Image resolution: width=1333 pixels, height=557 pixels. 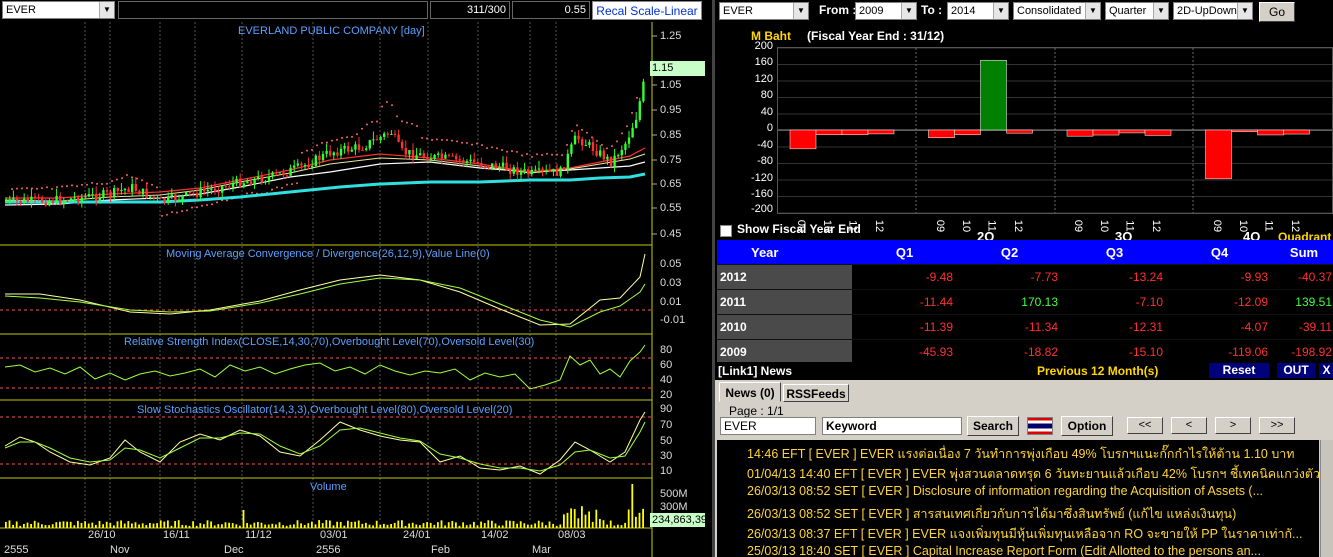 What do you see at coordinates (886, 11) in the screenshot?
I see `from-year-select: 2009 ▼` at bounding box center [886, 11].